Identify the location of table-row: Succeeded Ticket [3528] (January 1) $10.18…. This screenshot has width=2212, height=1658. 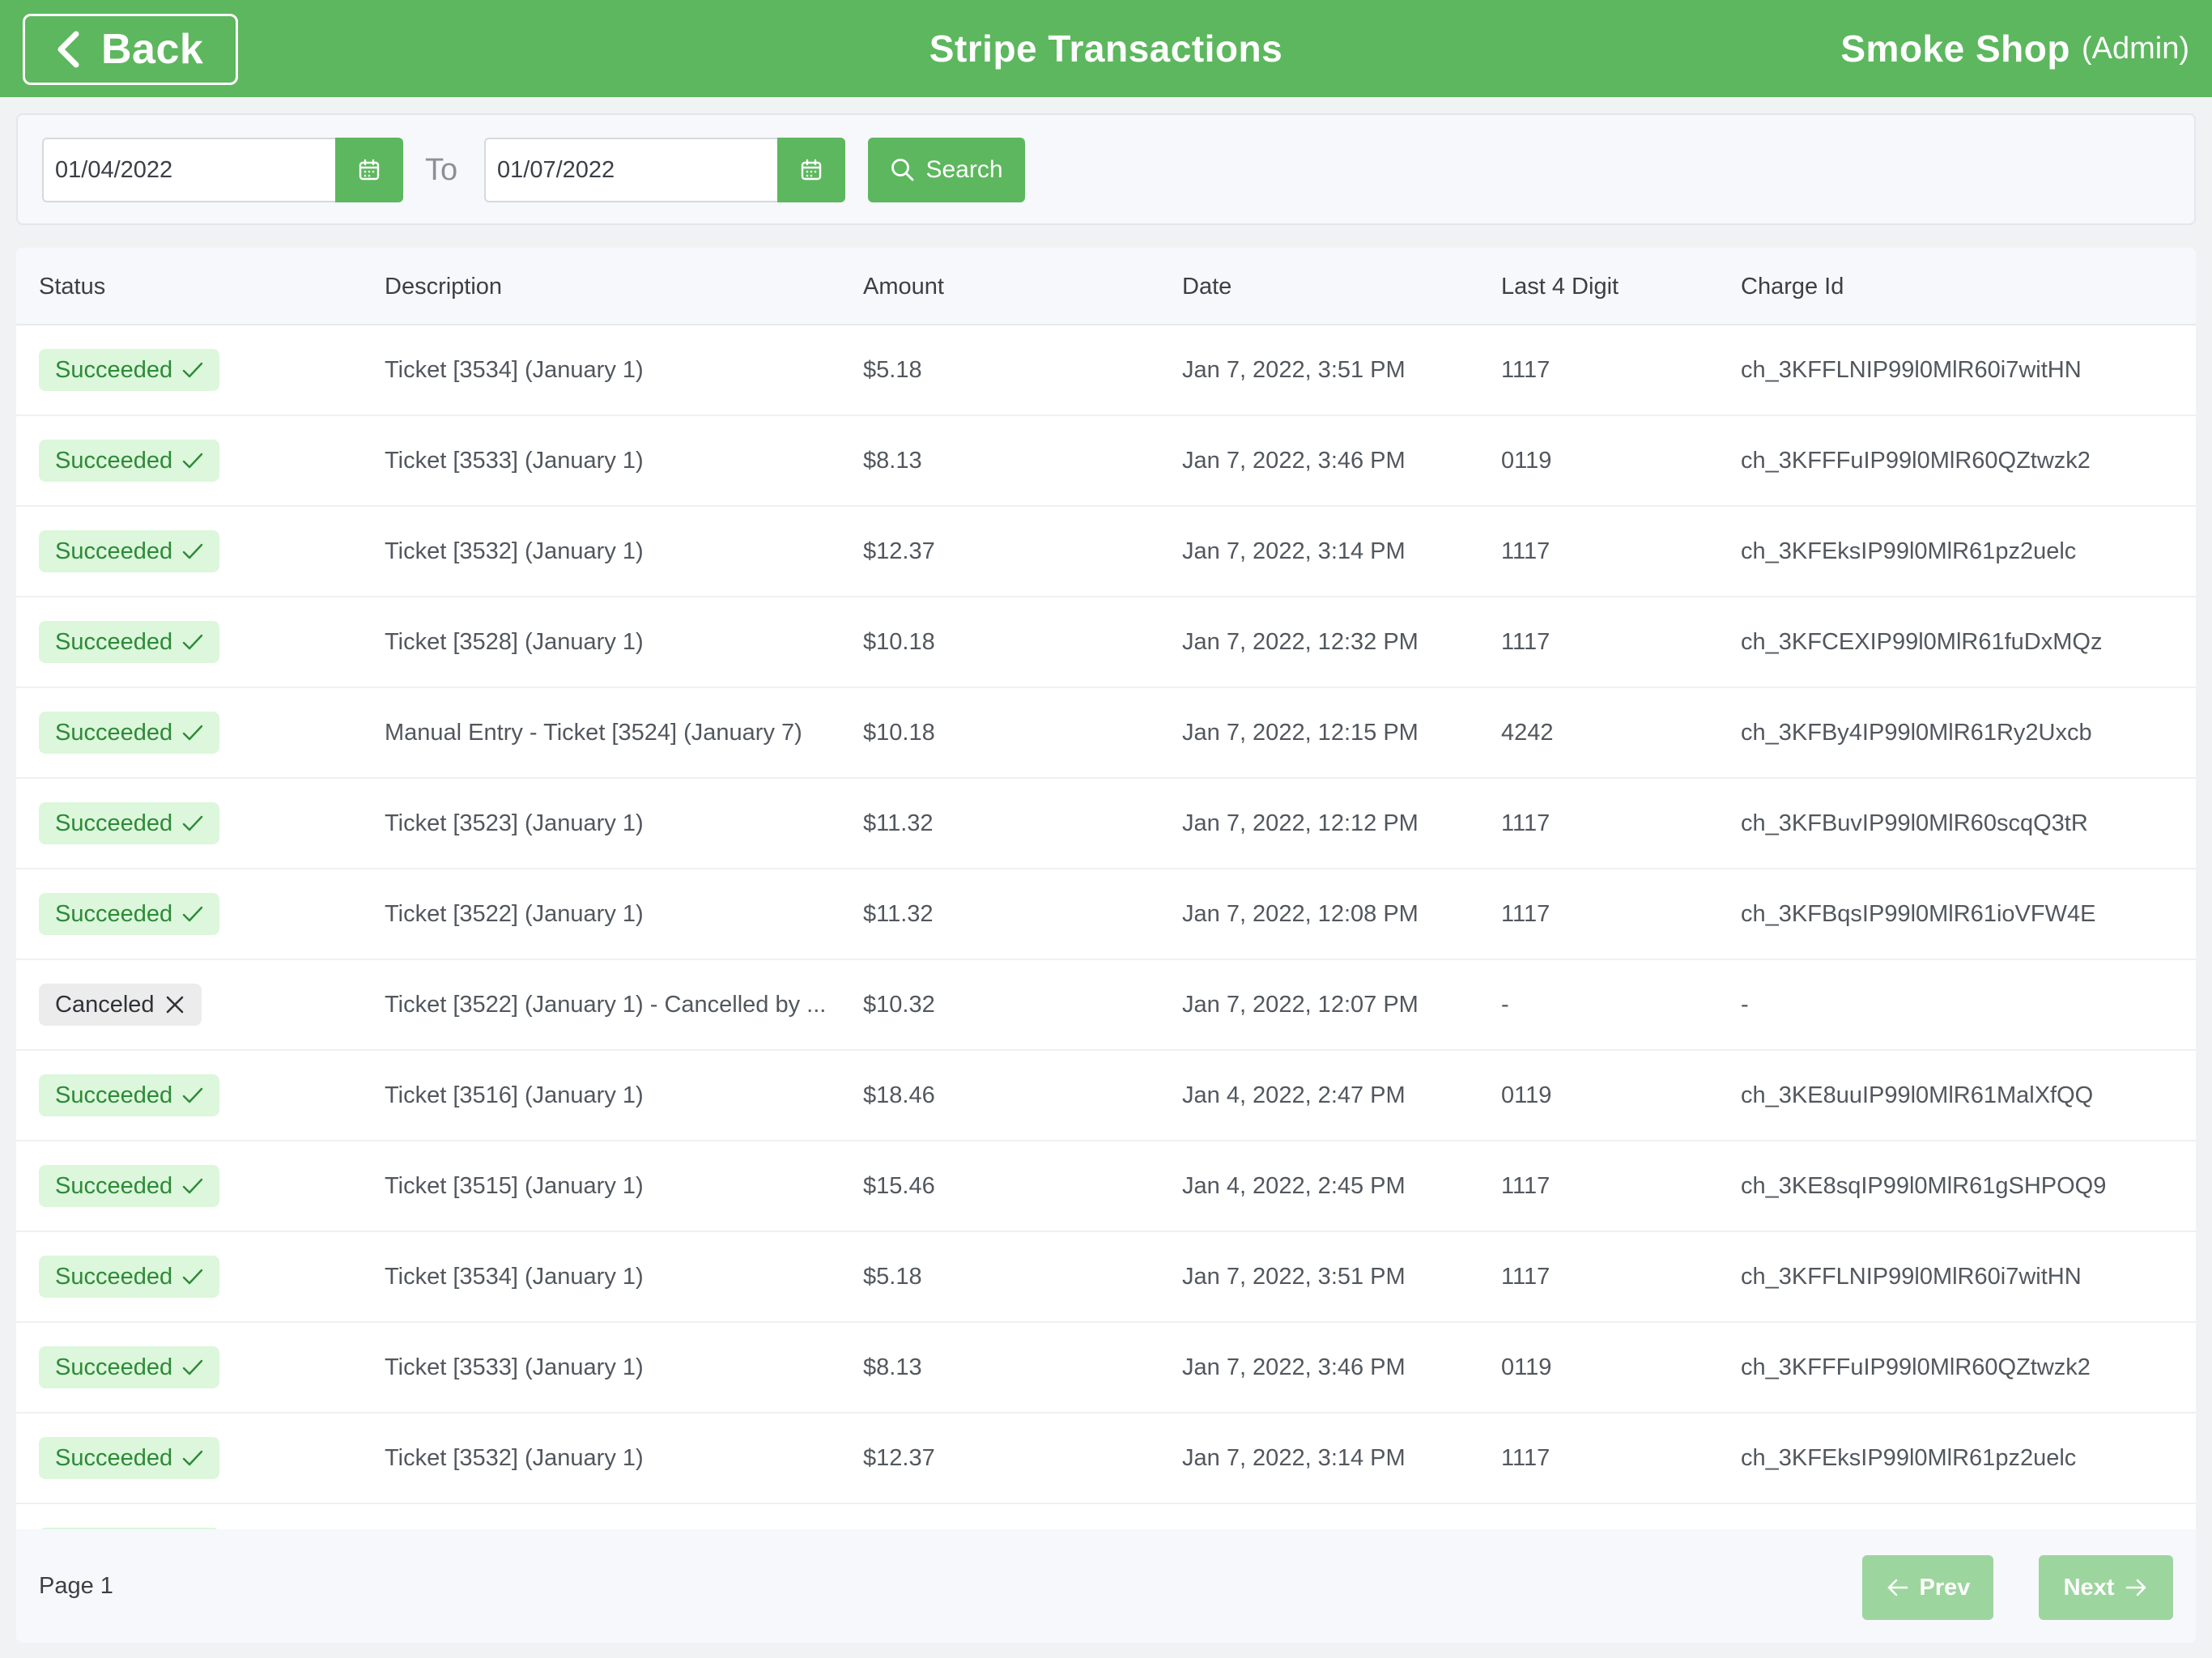
(1106, 642).